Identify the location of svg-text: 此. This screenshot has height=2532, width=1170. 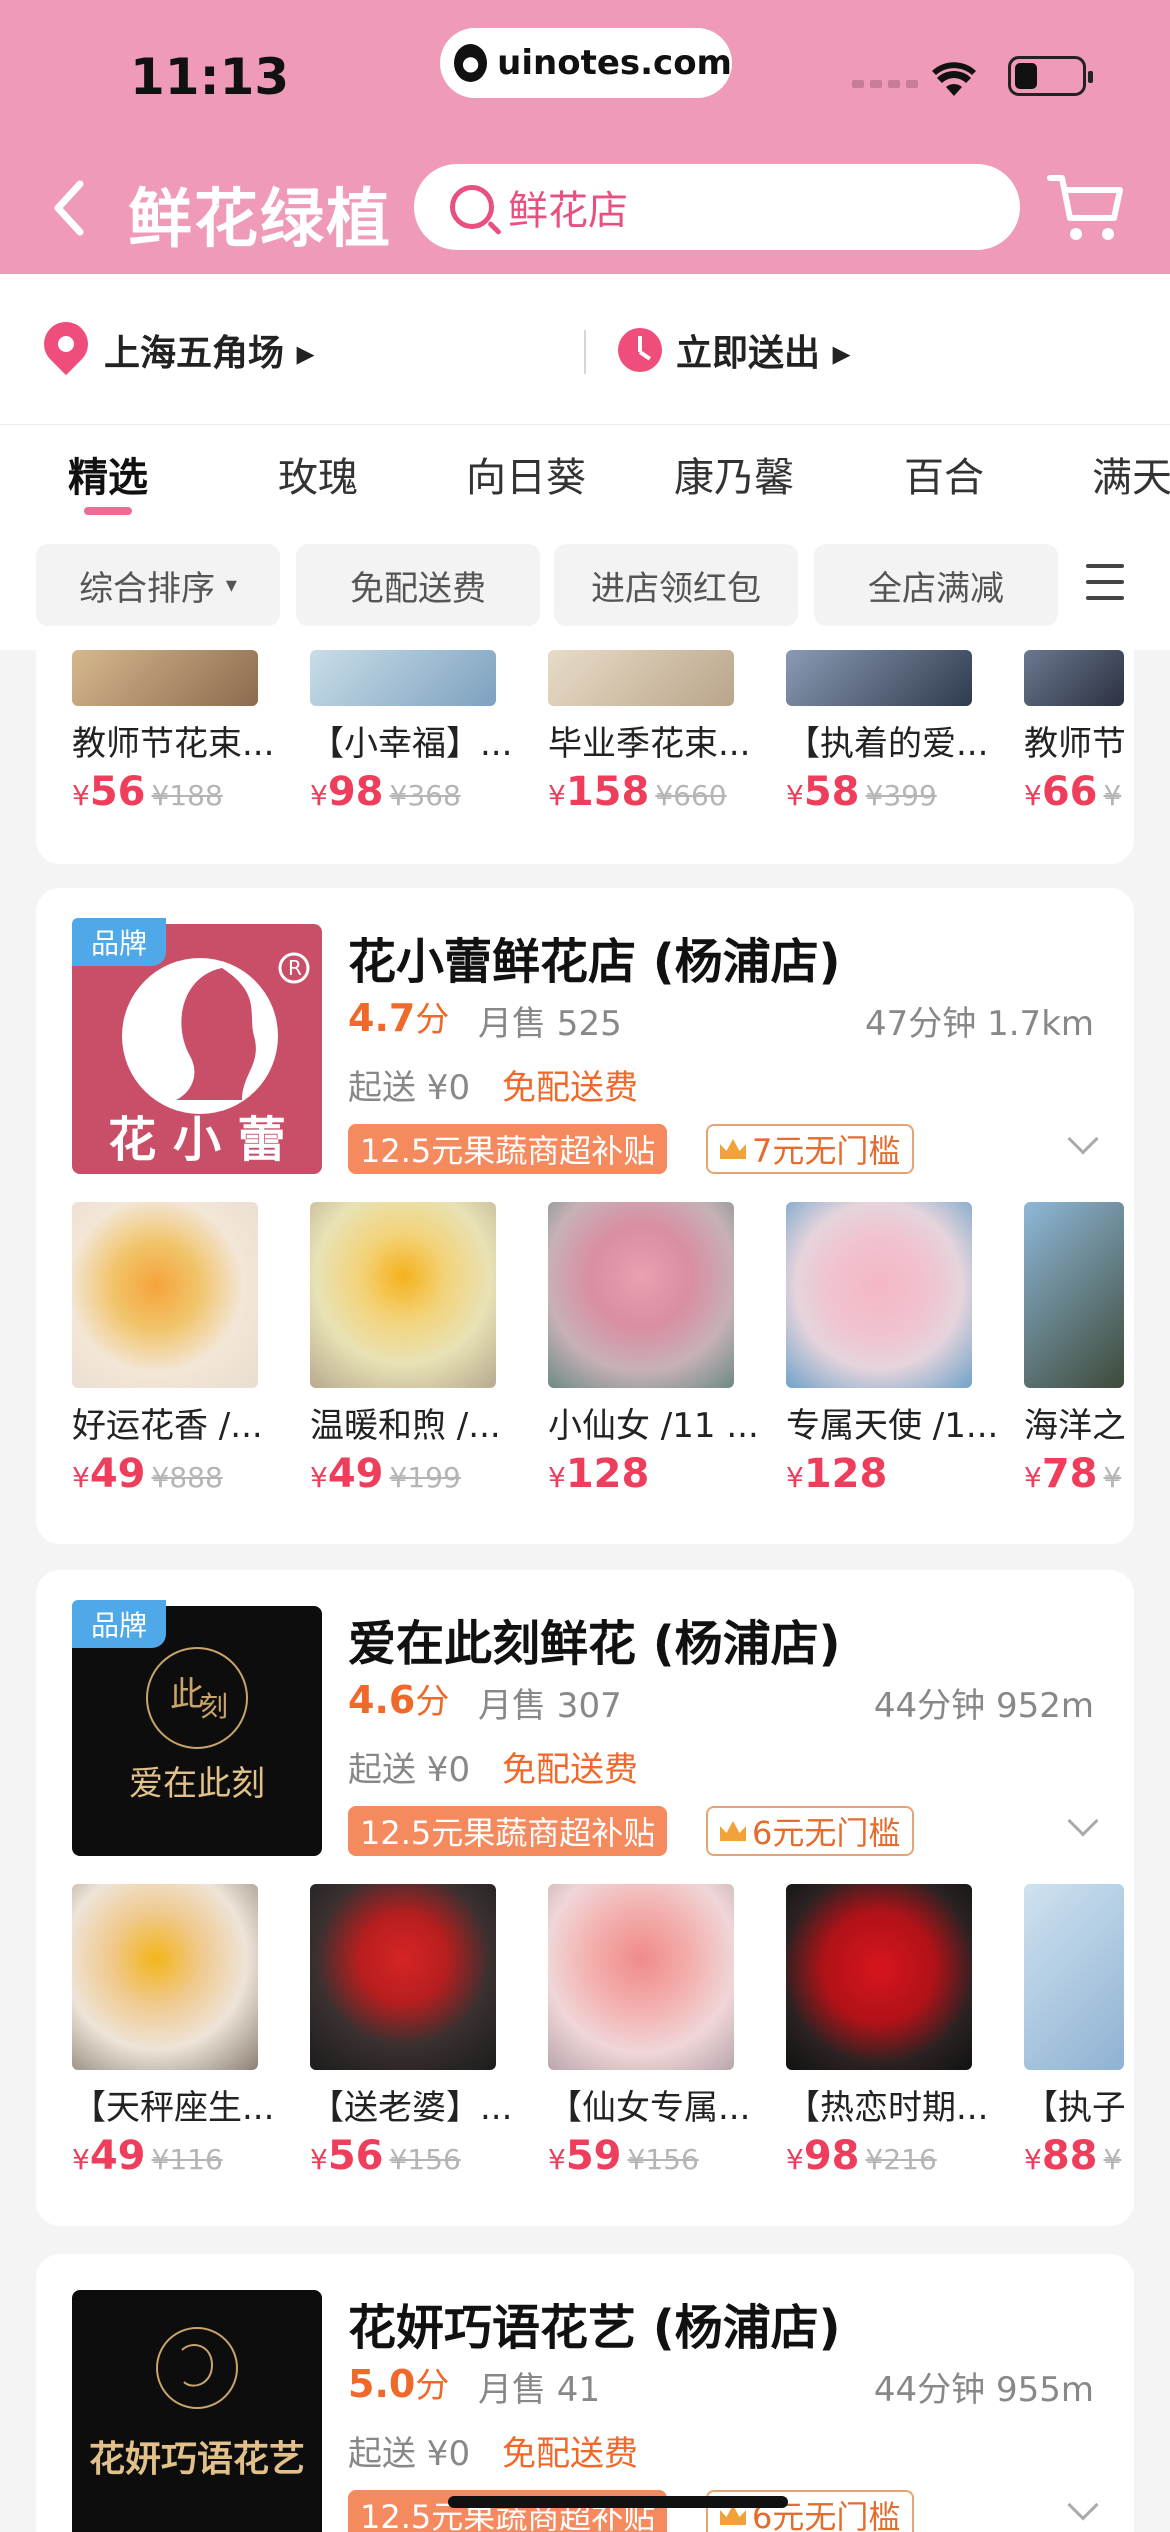
(187, 1695).